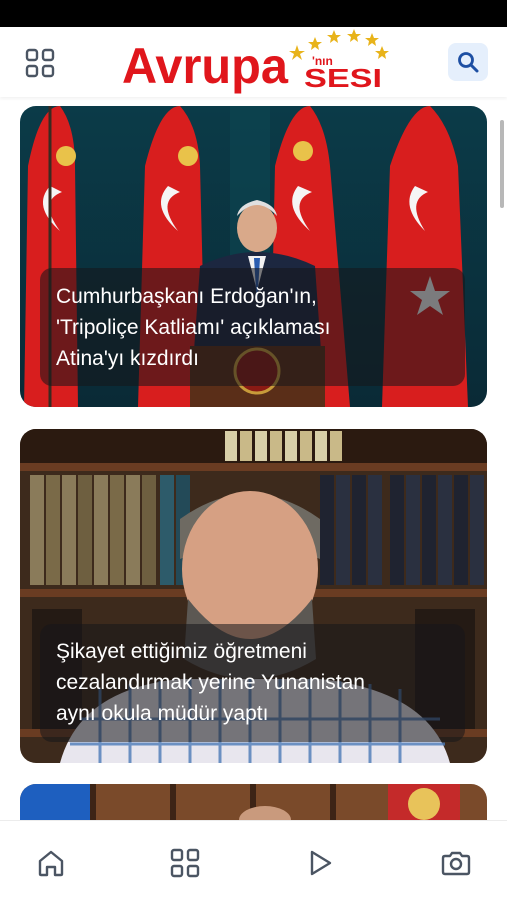 Image resolution: width=507 pixels, height=900 pixels. I want to click on scrollbar, so click(502, 164).